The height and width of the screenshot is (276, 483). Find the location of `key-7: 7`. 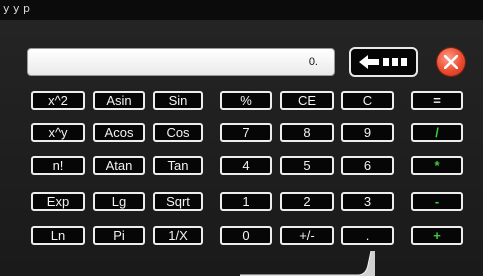

key-7: 7 is located at coordinates (246, 132).